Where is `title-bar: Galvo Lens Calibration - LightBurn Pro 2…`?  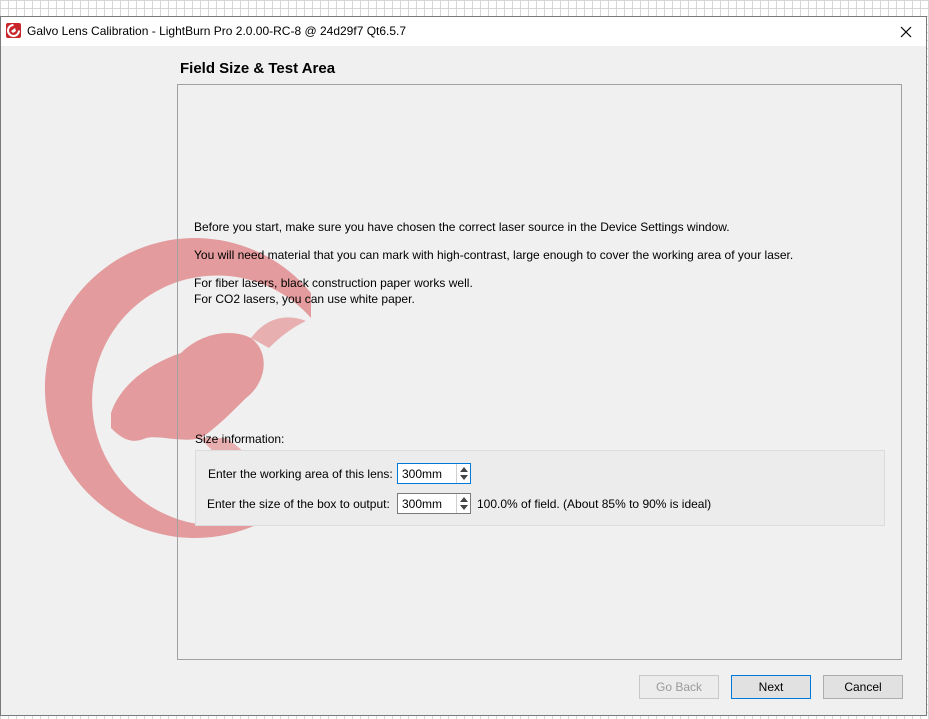
title-bar: Galvo Lens Calibration - LightBurn Pro 2… is located at coordinates (463, 31).